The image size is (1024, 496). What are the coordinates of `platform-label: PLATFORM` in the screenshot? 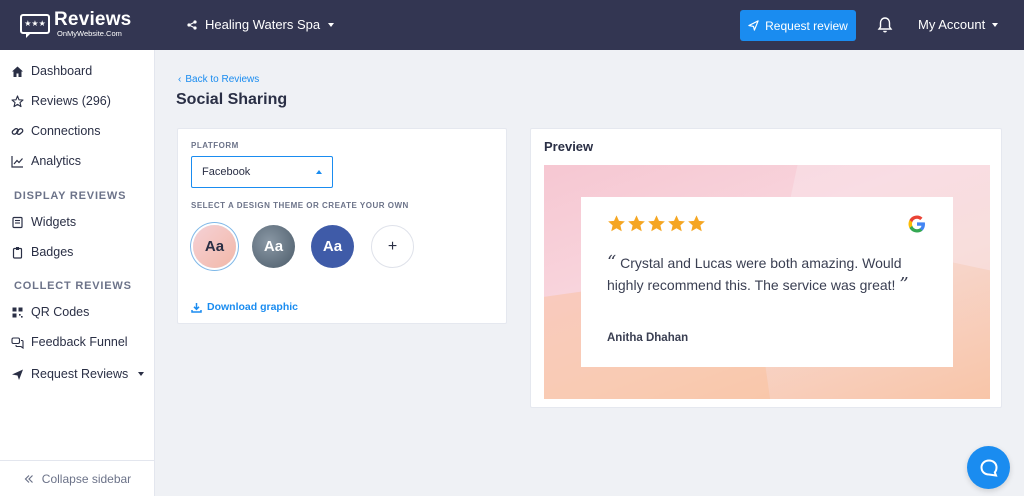 It's located at (215, 145).